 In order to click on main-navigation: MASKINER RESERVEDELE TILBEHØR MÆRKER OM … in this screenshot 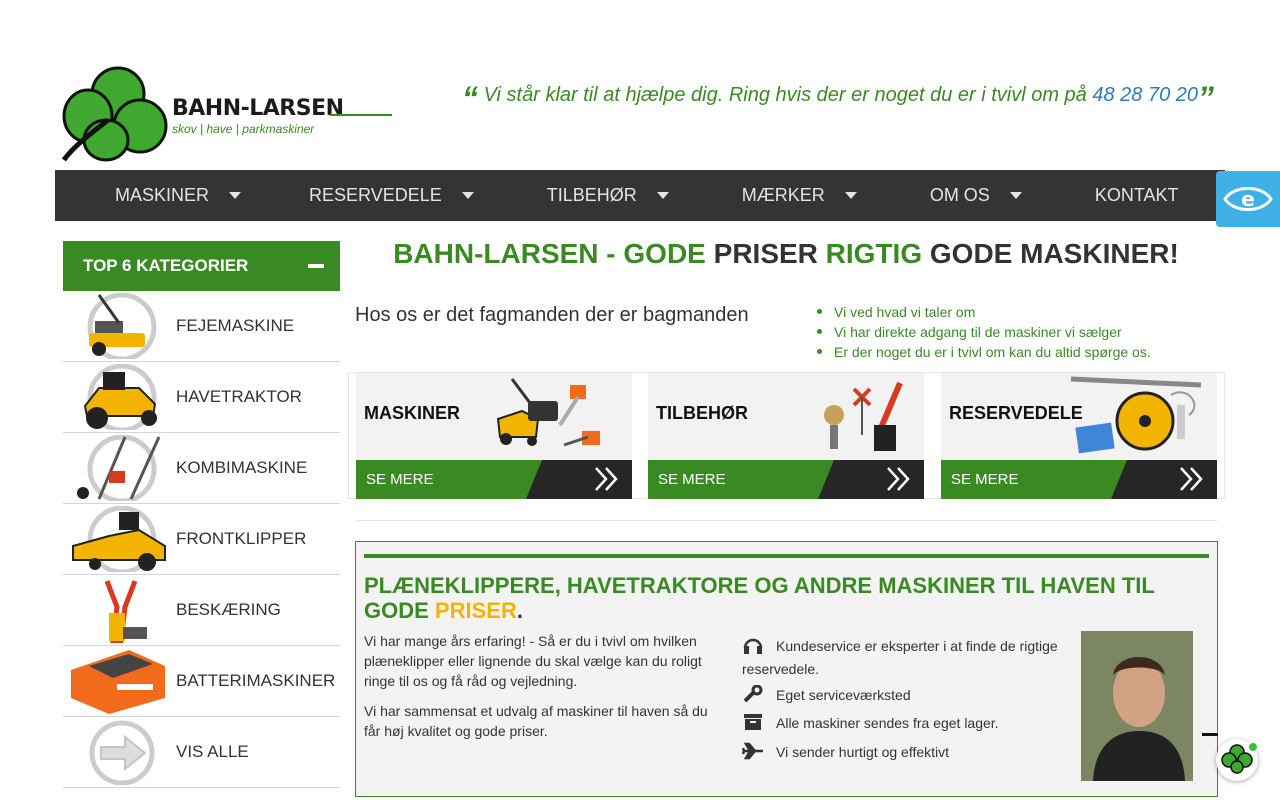, I will do `click(640, 195)`.